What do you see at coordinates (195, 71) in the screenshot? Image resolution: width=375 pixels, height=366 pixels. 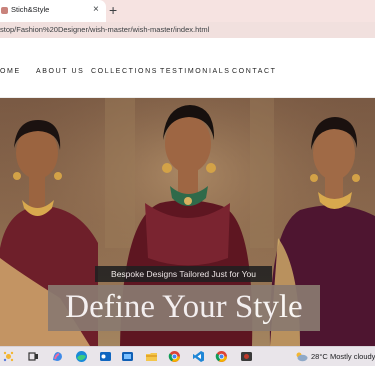 I see `nav-link-testimonials: TESTIMONIALS` at bounding box center [195, 71].